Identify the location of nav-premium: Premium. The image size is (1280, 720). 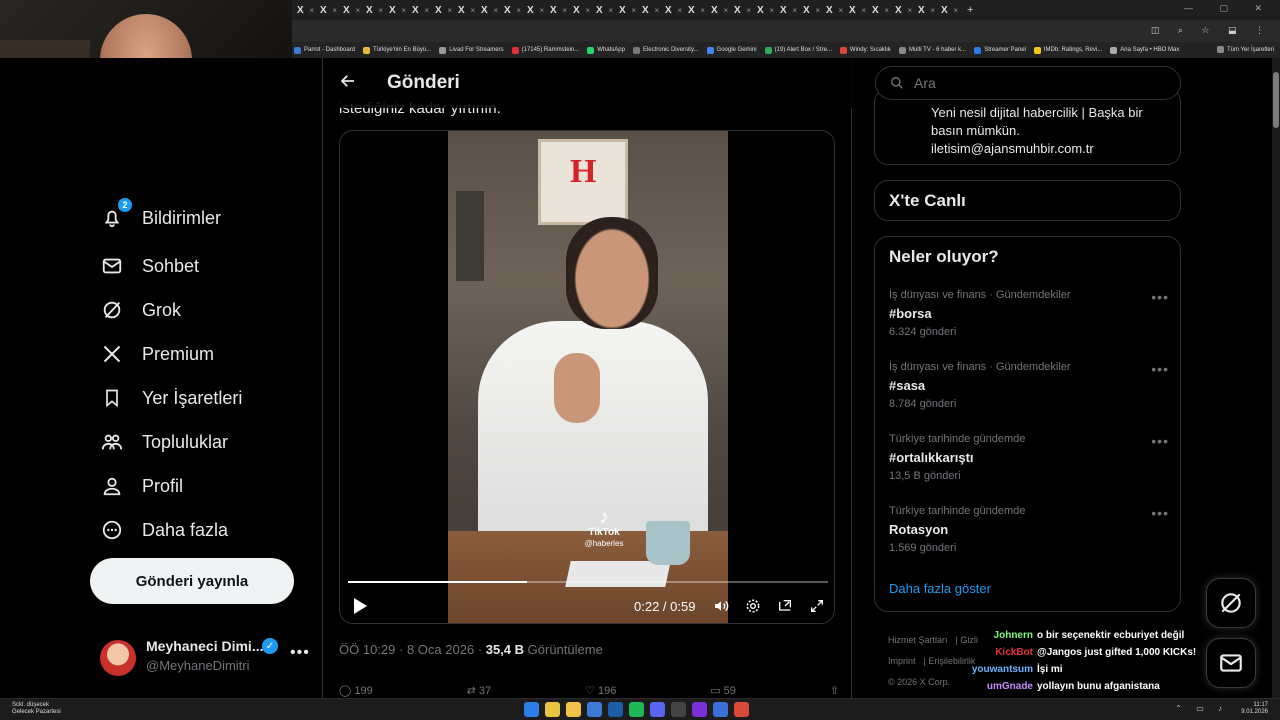
(157, 354).